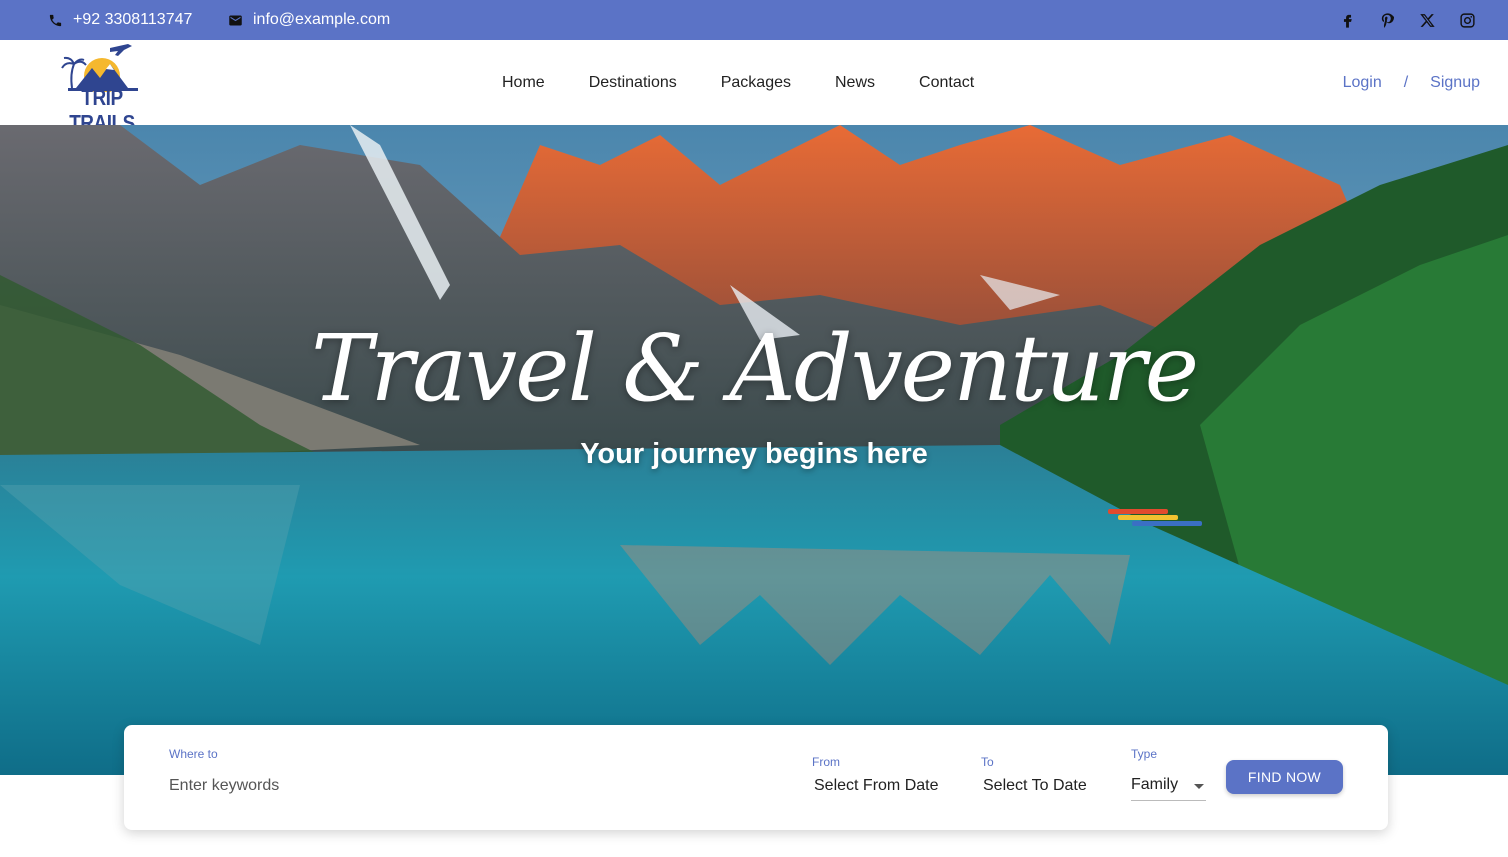  I want to click on login-link: Login, so click(1362, 83).